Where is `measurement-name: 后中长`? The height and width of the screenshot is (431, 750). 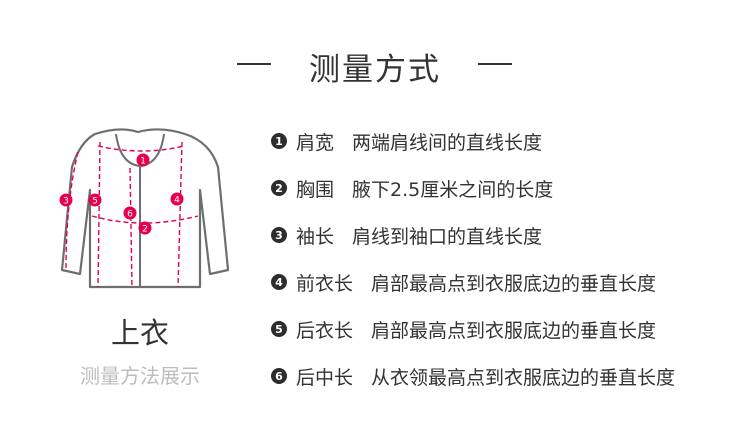 measurement-name: 后中长 is located at coordinates (325, 377).